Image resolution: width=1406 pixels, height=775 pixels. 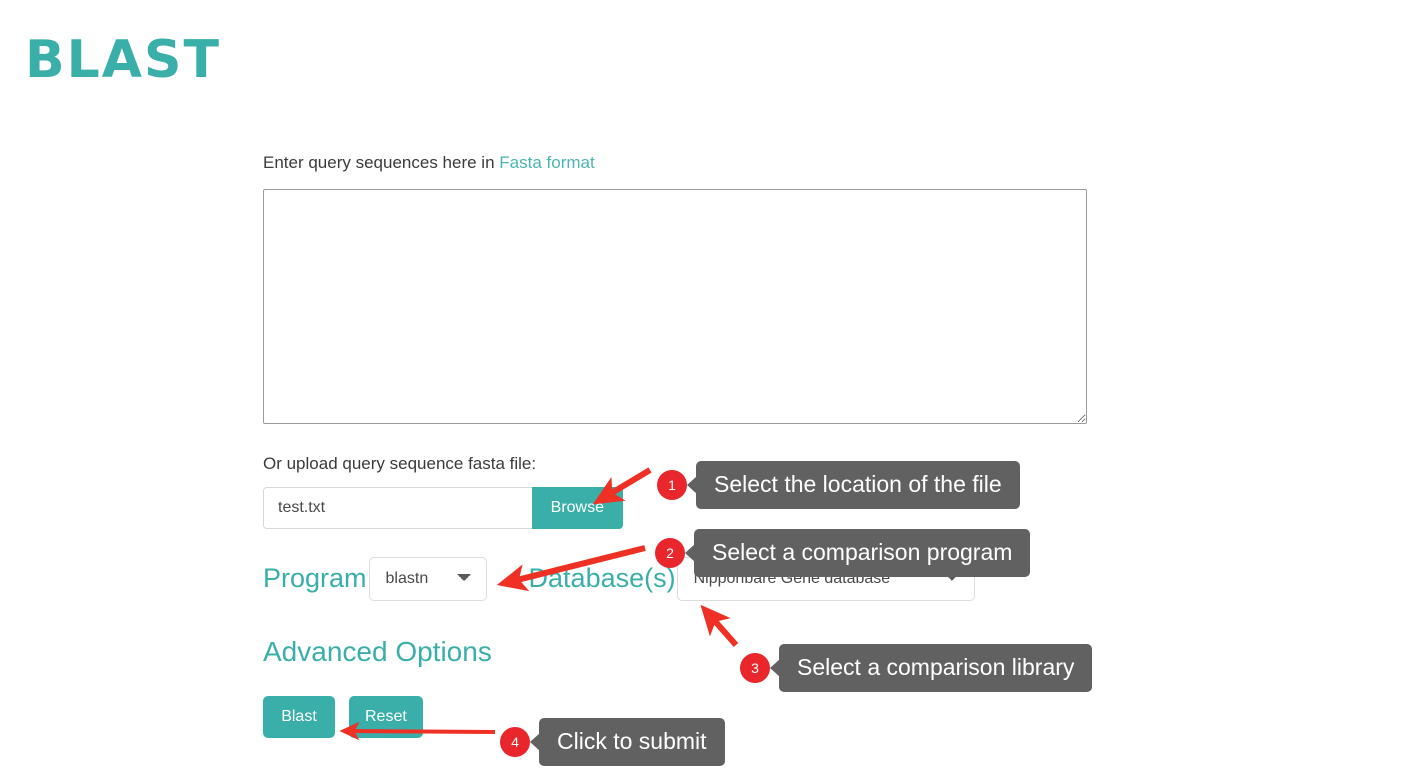 What do you see at coordinates (299, 716) in the screenshot?
I see `blast-submit-button: Blast` at bounding box center [299, 716].